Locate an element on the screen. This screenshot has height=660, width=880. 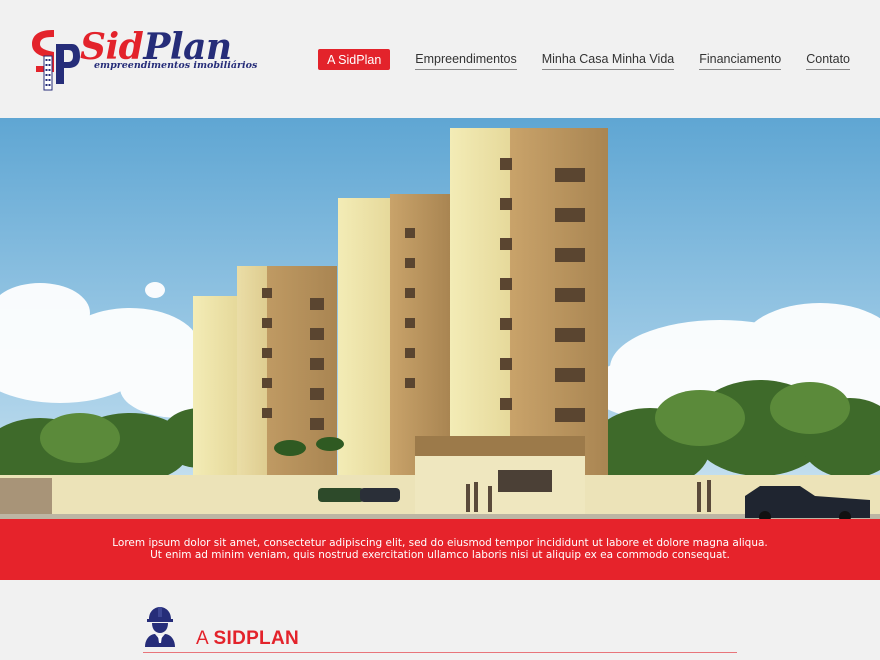
logo-tagline: empreendimentos imobiliários is located at coordinates (176, 65).